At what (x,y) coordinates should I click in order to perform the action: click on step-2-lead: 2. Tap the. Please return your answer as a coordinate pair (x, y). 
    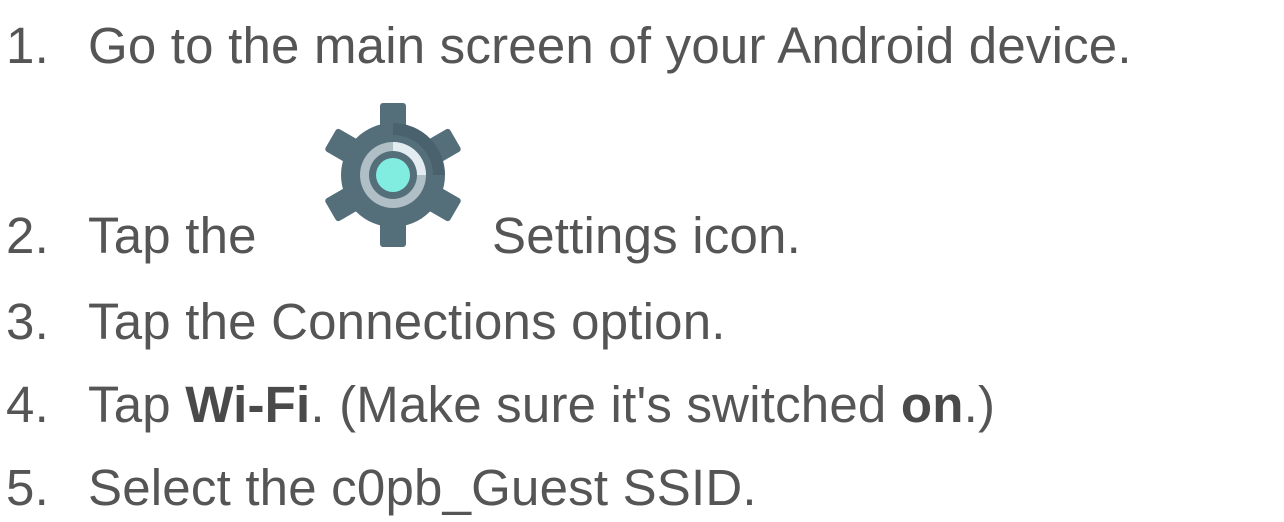
    Looking at the image, I should click on (131, 236).